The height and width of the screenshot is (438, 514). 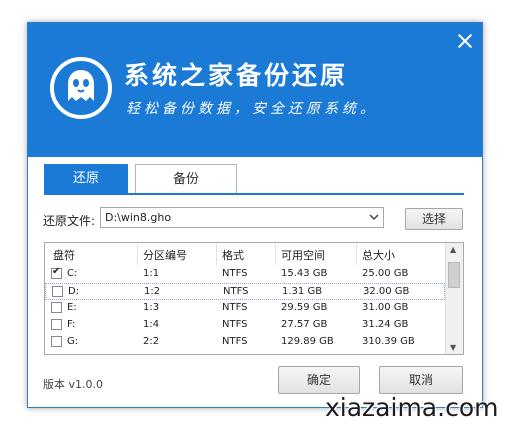 I want to click on restore-file-select: D:\win8.gho, so click(x=242, y=217).